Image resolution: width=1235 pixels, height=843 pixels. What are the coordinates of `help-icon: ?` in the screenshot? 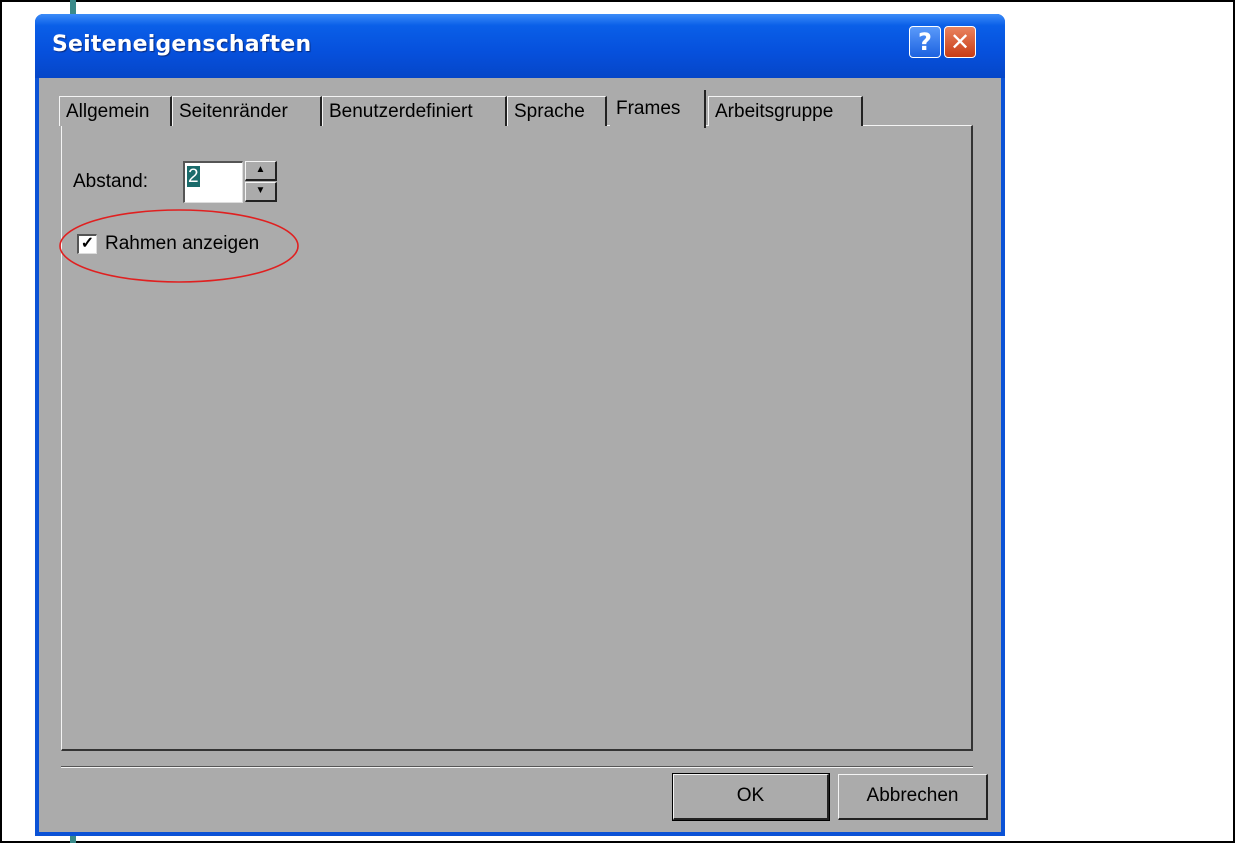 It's located at (925, 42).